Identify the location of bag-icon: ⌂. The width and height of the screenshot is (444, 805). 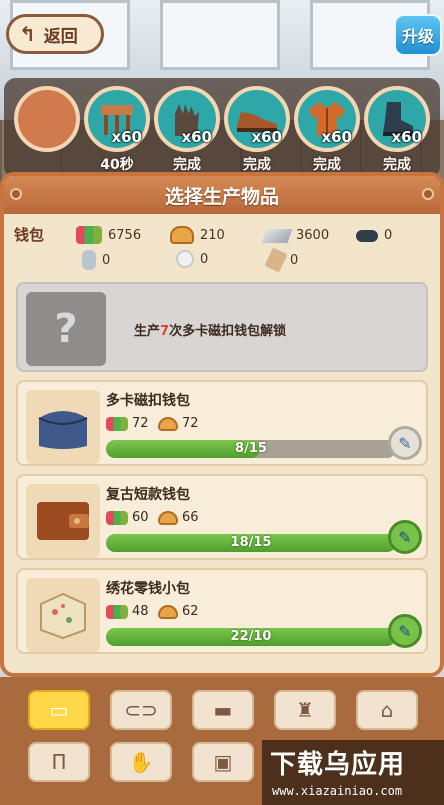
(387, 710).